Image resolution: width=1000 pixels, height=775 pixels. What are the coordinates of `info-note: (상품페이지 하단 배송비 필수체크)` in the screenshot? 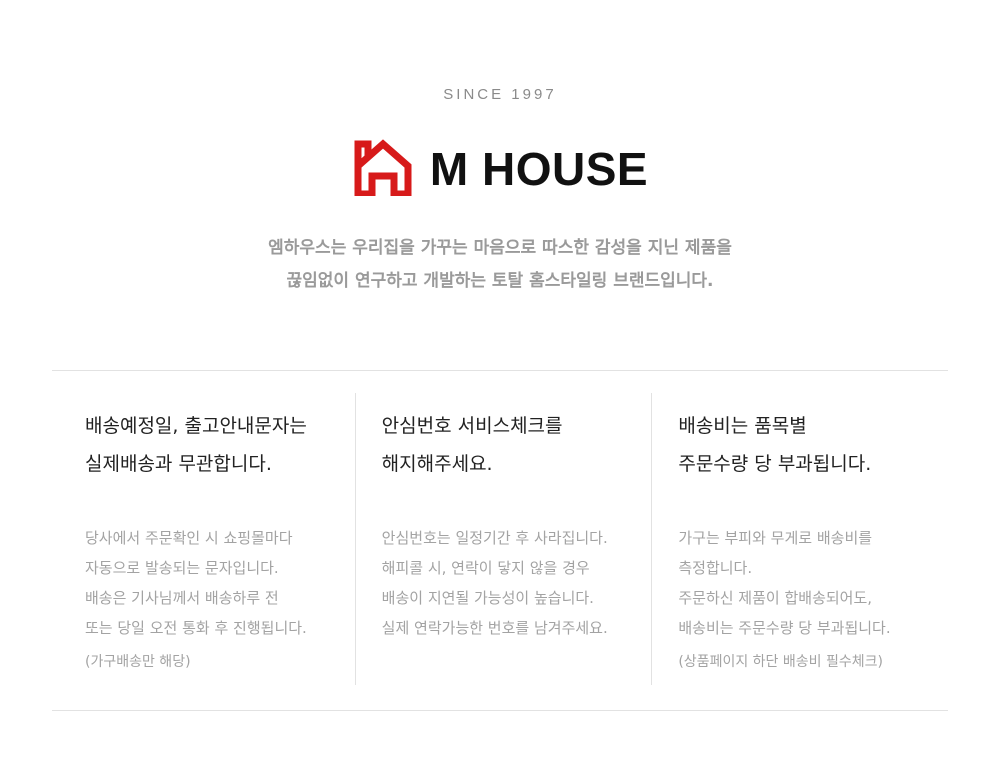 It's located at (780, 662).